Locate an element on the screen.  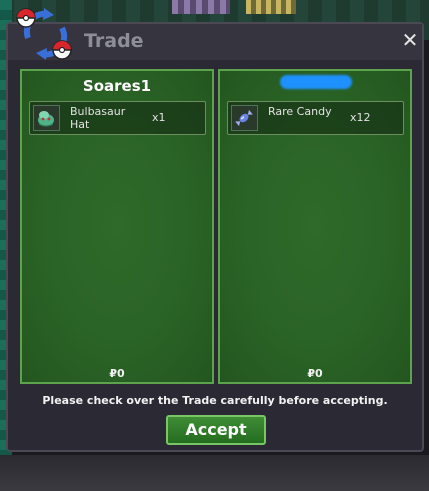
window-title: Trade is located at coordinates (114, 41).